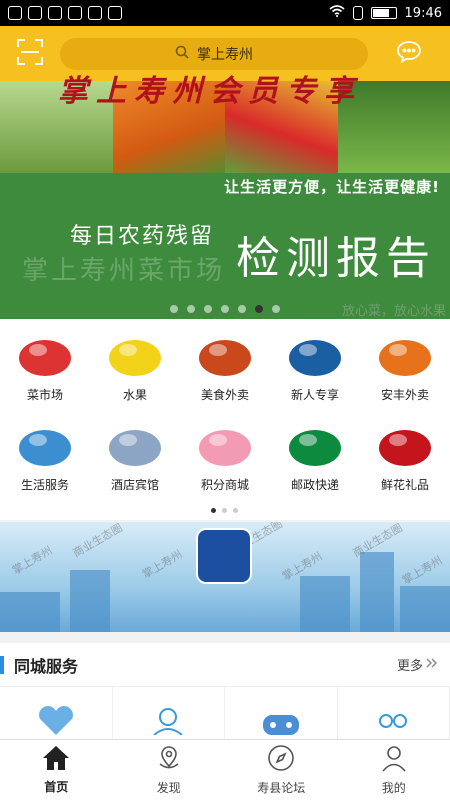 The height and width of the screenshot is (800, 450). What do you see at coordinates (2, 664) in the screenshot?
I see `section-accent-bar` at bounding box center [2, 664].